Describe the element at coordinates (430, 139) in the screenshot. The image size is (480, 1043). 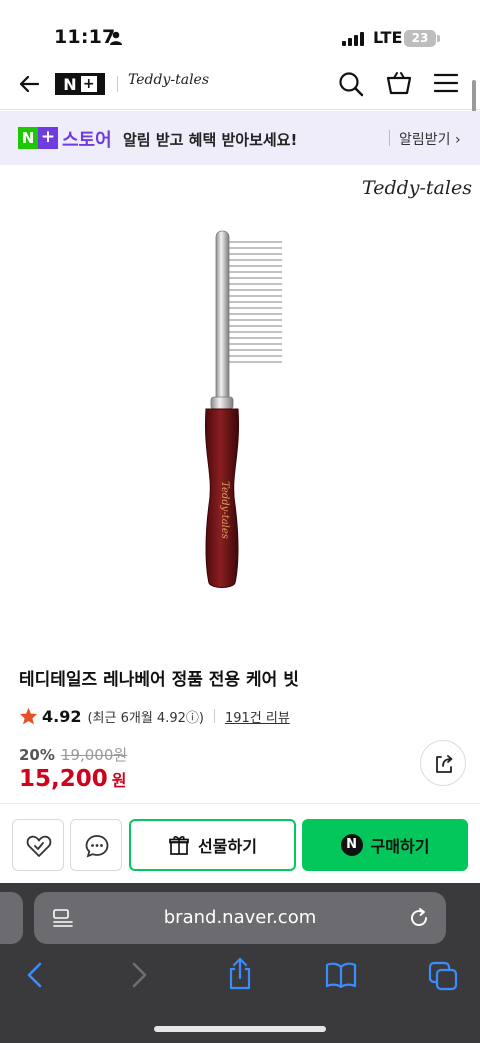
I see `notify-button: 알림받기 ›` at that location.